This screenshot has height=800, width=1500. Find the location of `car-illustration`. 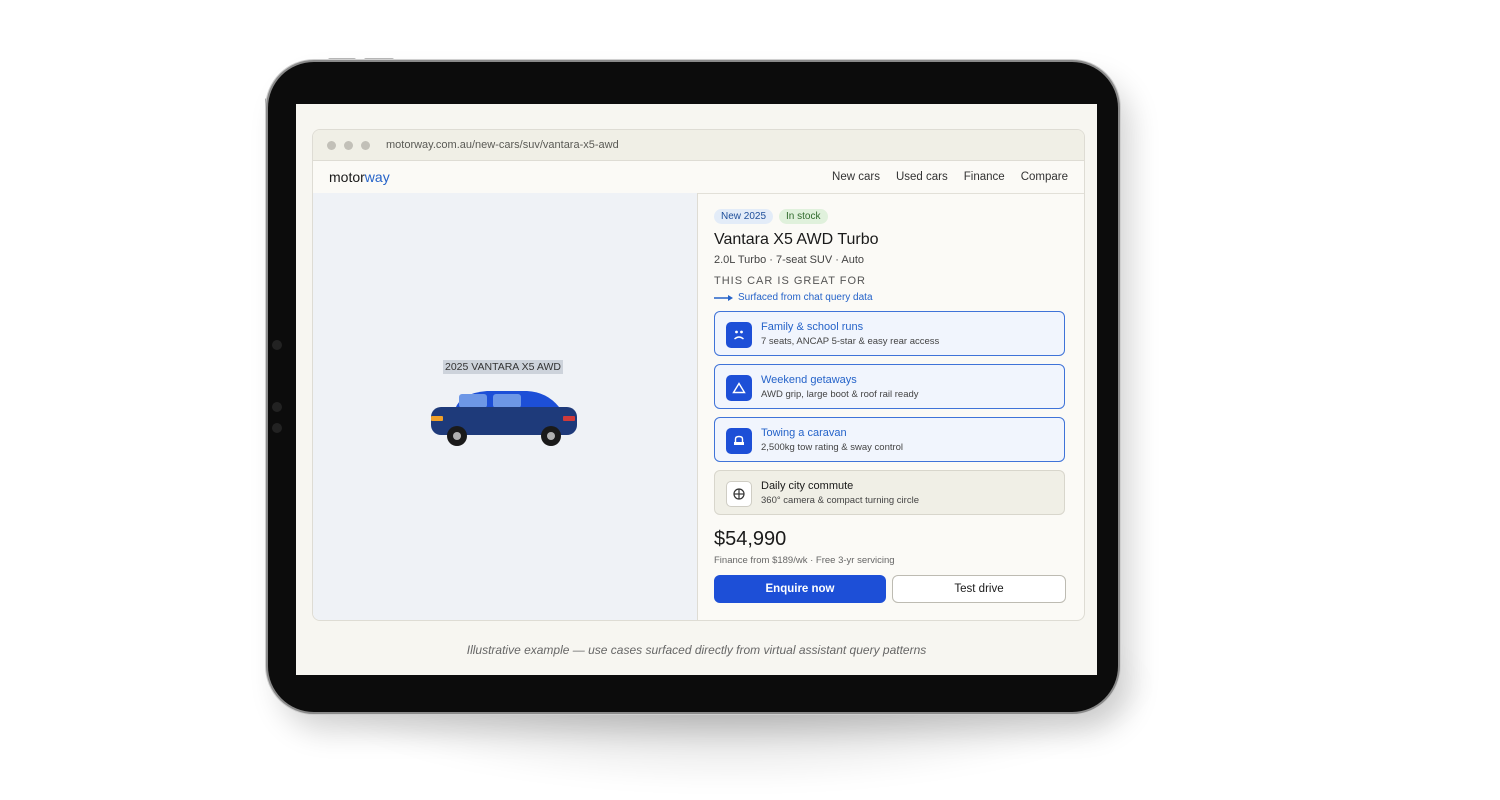

car-illustration is located at coordinates (504, 418).